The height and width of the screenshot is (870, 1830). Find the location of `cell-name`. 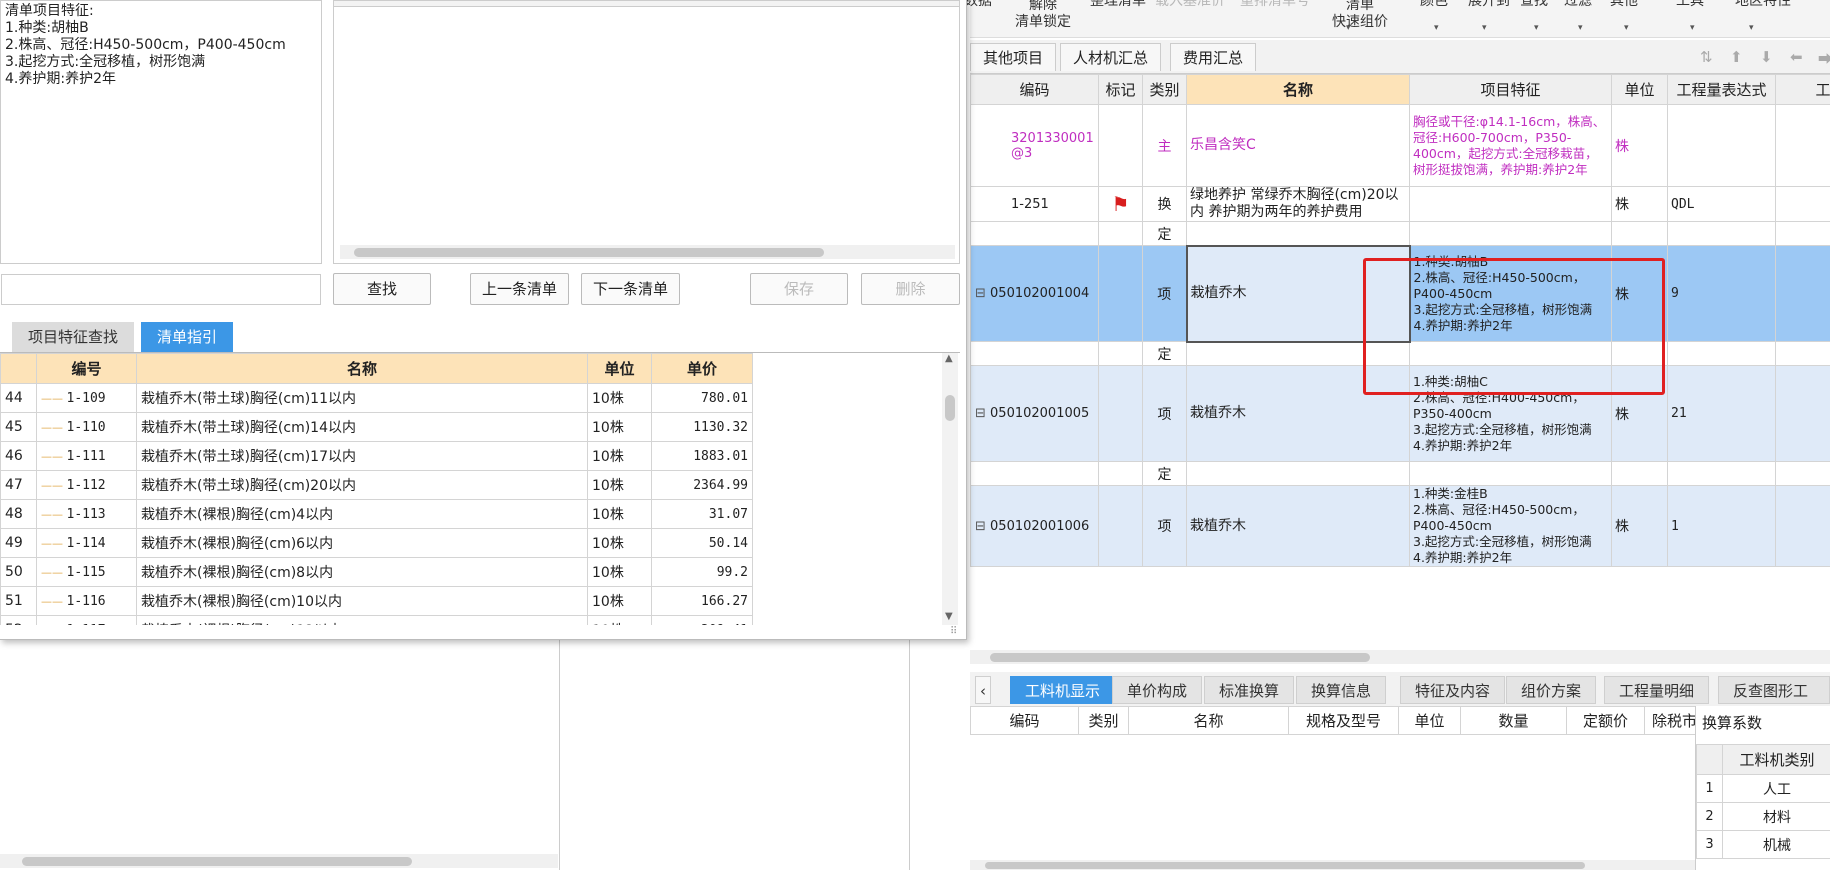

cell-name is located at coordinates (1298, 473).